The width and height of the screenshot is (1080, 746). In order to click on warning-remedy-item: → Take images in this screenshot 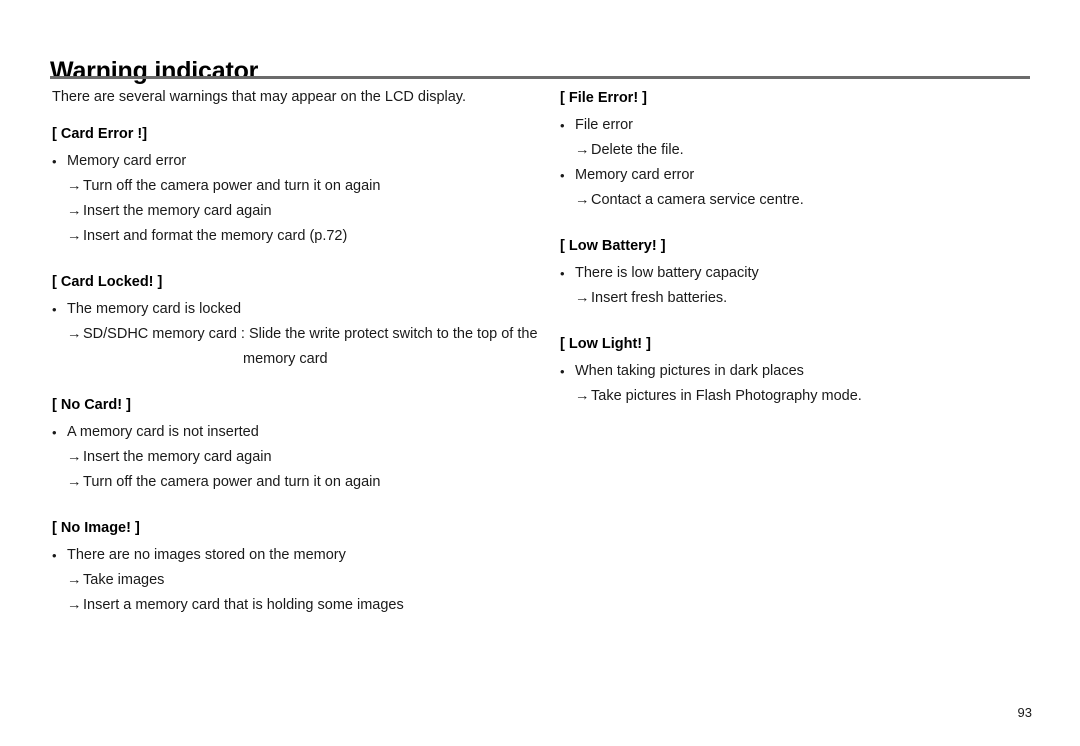, I will do `click(302, 580)`.